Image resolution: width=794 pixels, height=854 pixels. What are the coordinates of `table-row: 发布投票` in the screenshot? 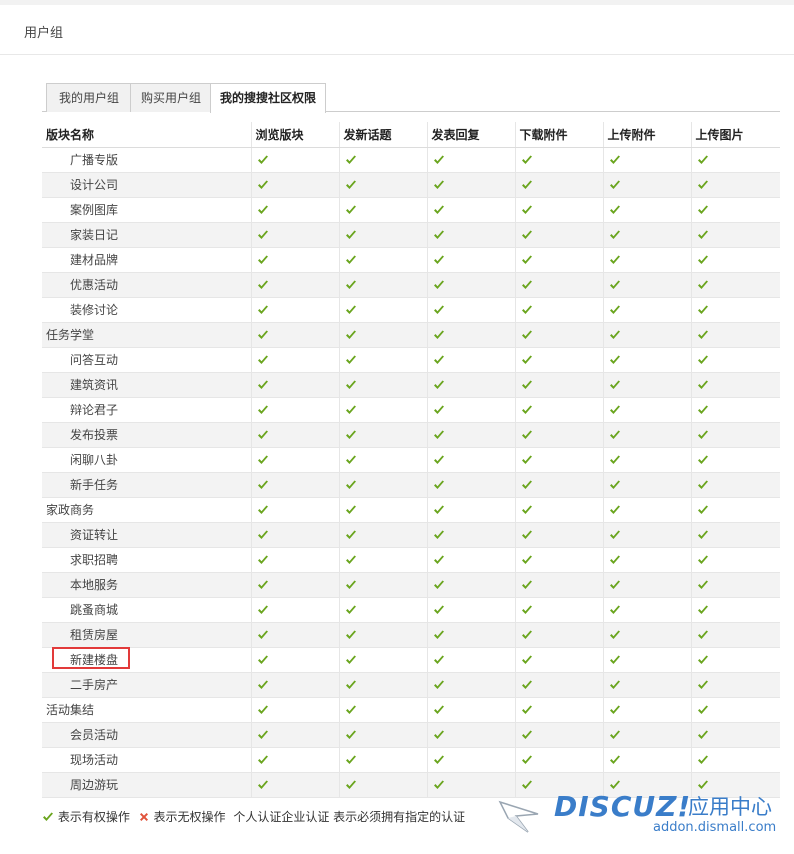 It's located at (411, 435).